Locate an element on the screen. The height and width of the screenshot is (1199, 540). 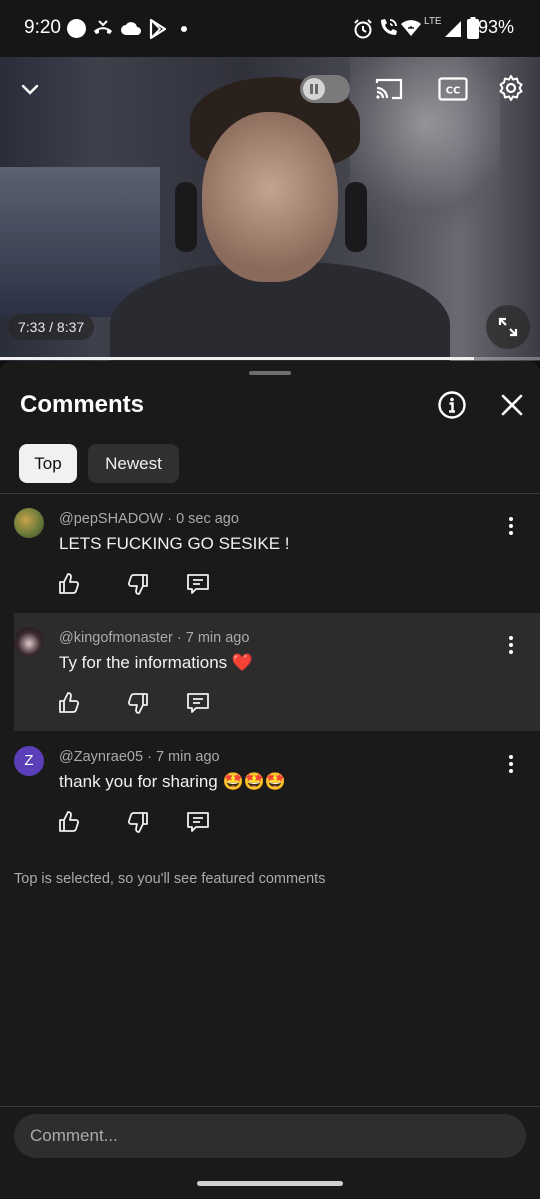
autoplay-toggle is located at coordinates (325, 89).